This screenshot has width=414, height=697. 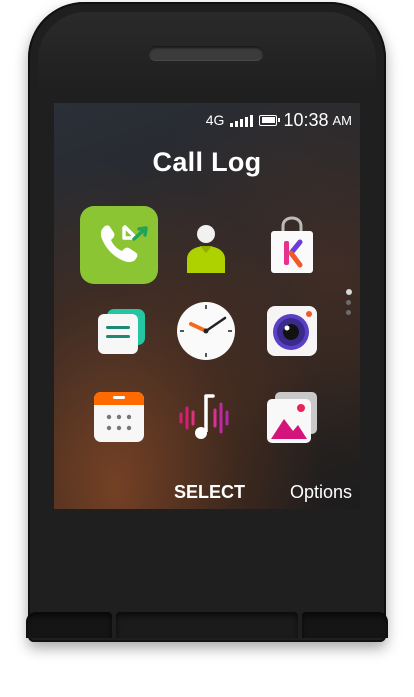 I want to click on app-clock, so click(x=206, y=331).